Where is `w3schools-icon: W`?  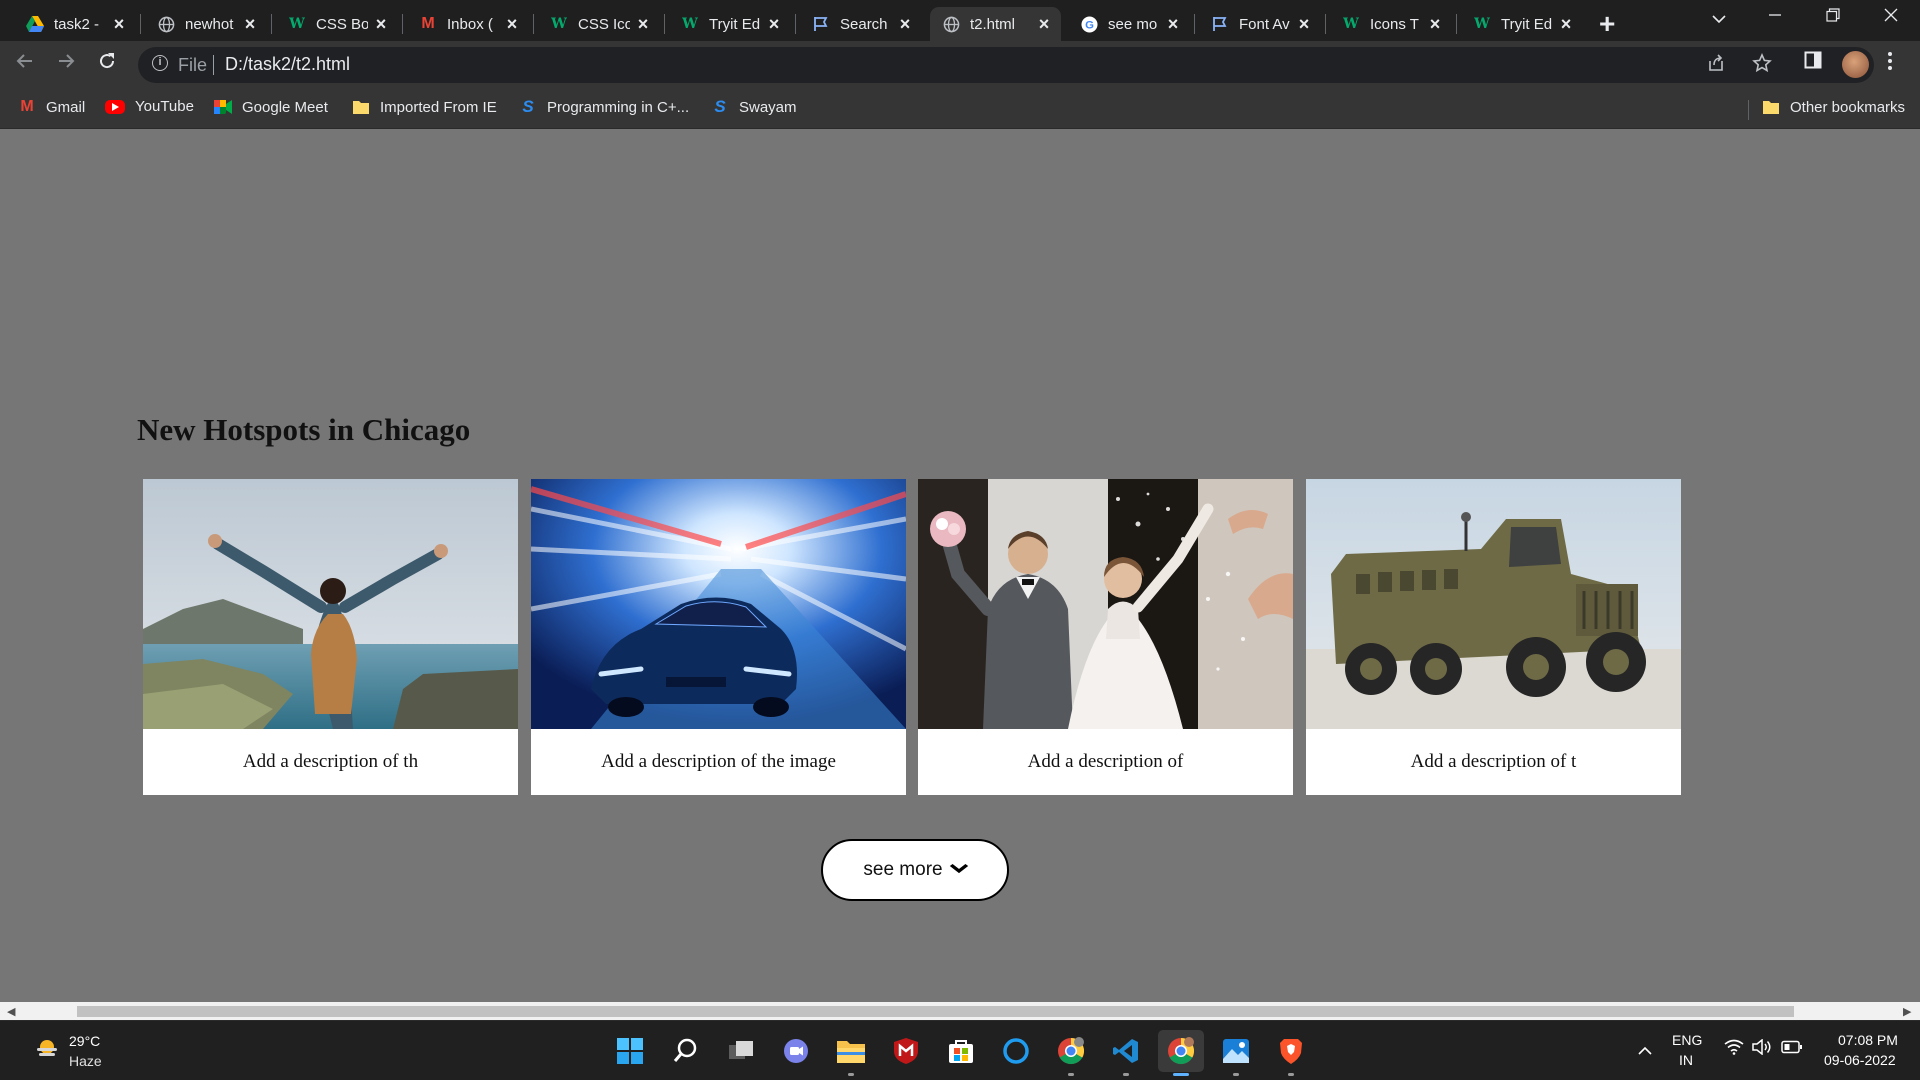
w3schools-icon: W is located at coordinates (690, 24).